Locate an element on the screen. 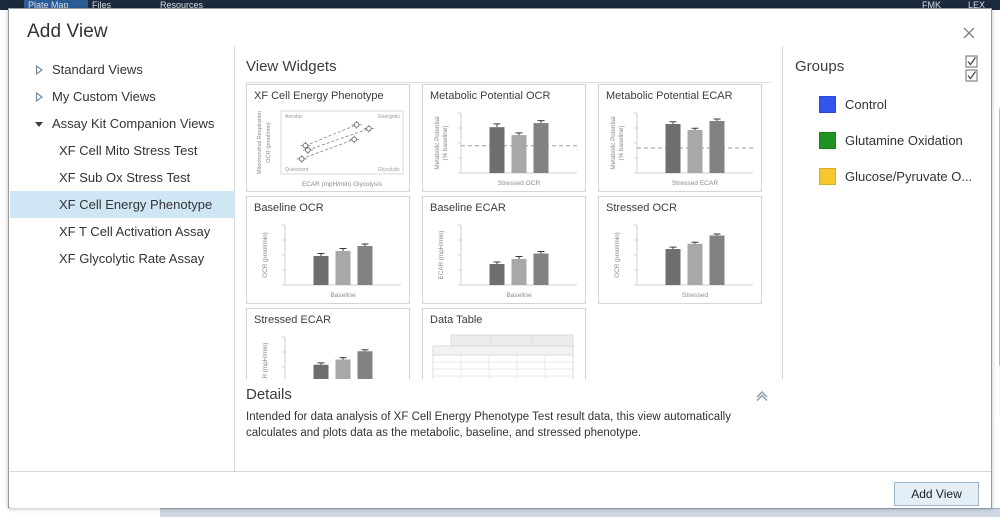 Image resolution: width=1000 pixels, height=517 pixels. sidebar-item-label: XF T Cell Activation Assay is located at coordinates (134, 231).